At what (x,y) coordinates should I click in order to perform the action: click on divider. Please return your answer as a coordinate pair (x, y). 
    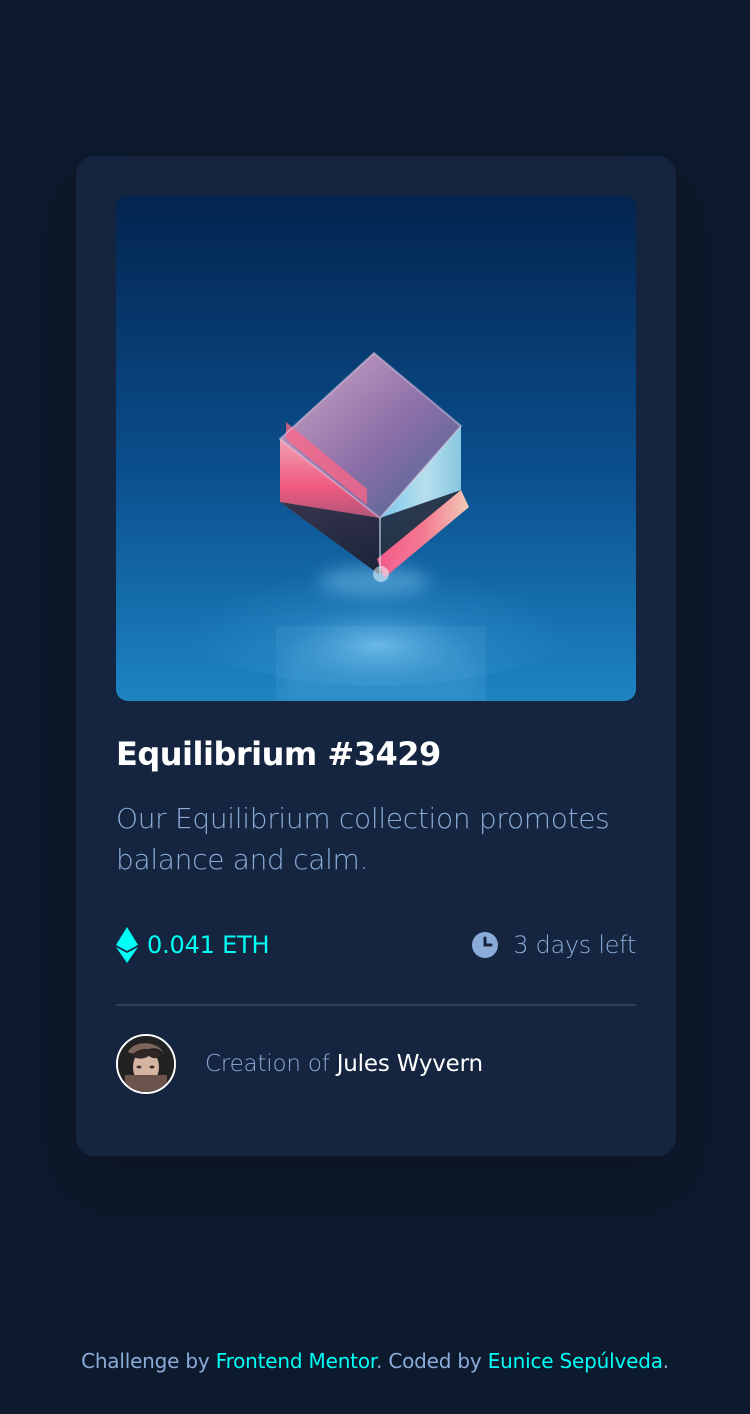
    Looking at the image, I should click on (376, 1005).